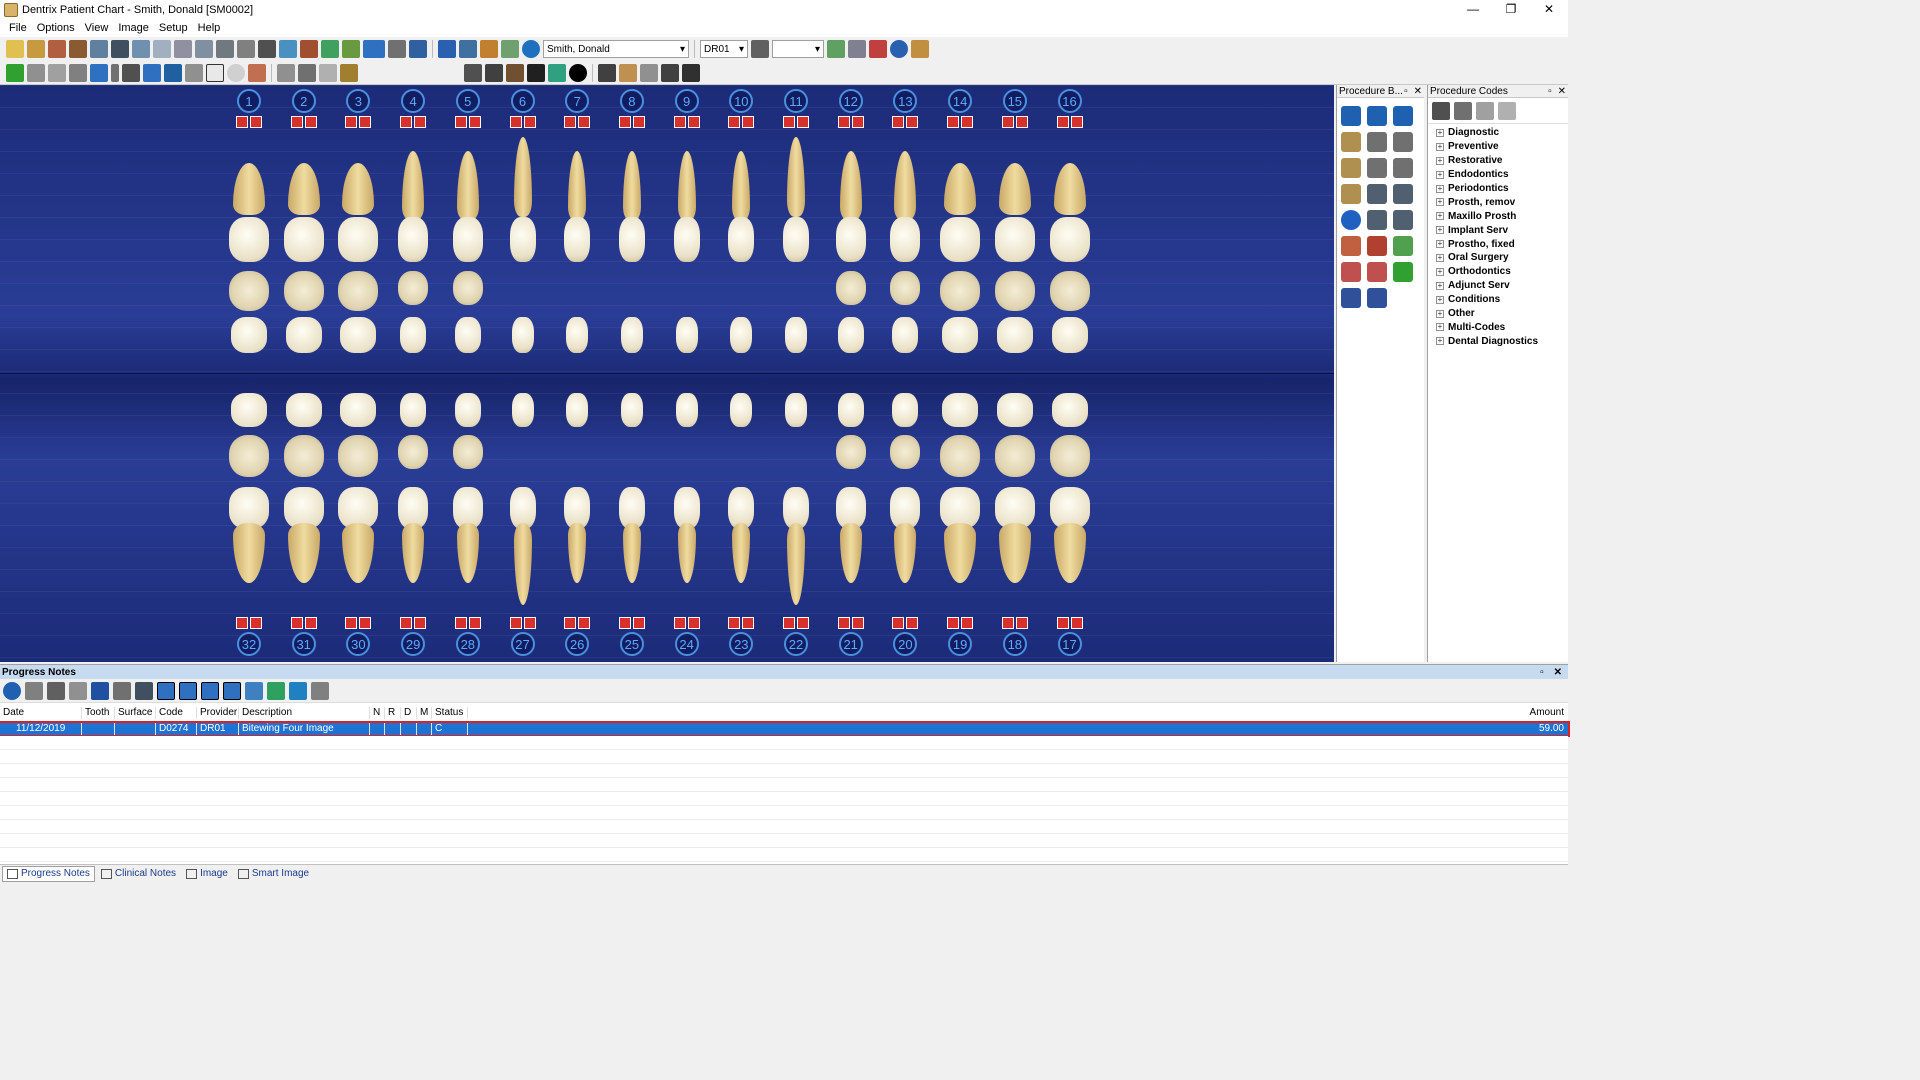 The height and width of the screenshot is (1080, 1920). I want to click on procedure-button-implant-icon, so click(1351, 168).